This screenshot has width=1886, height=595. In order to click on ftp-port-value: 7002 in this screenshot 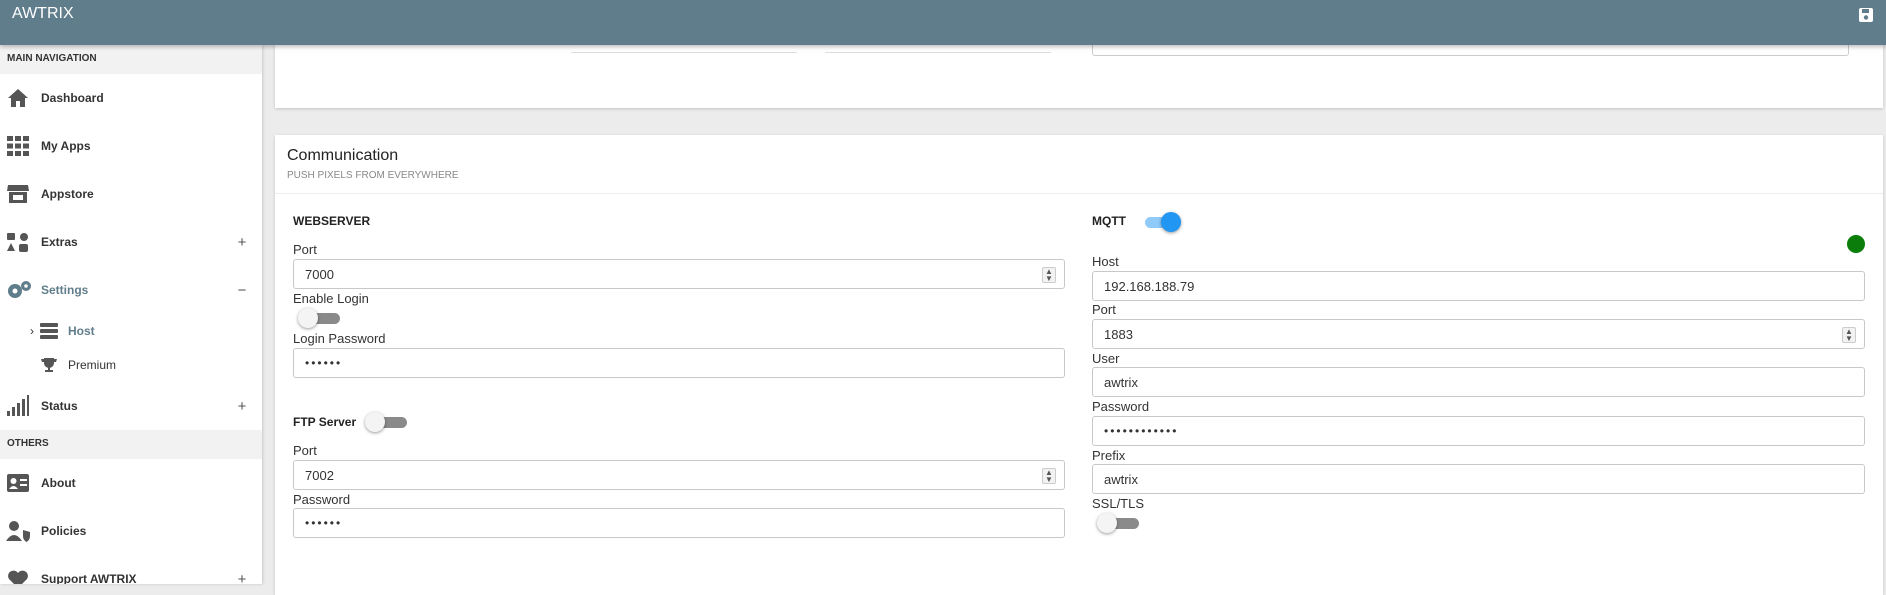, I will do `click(319, 475)`.